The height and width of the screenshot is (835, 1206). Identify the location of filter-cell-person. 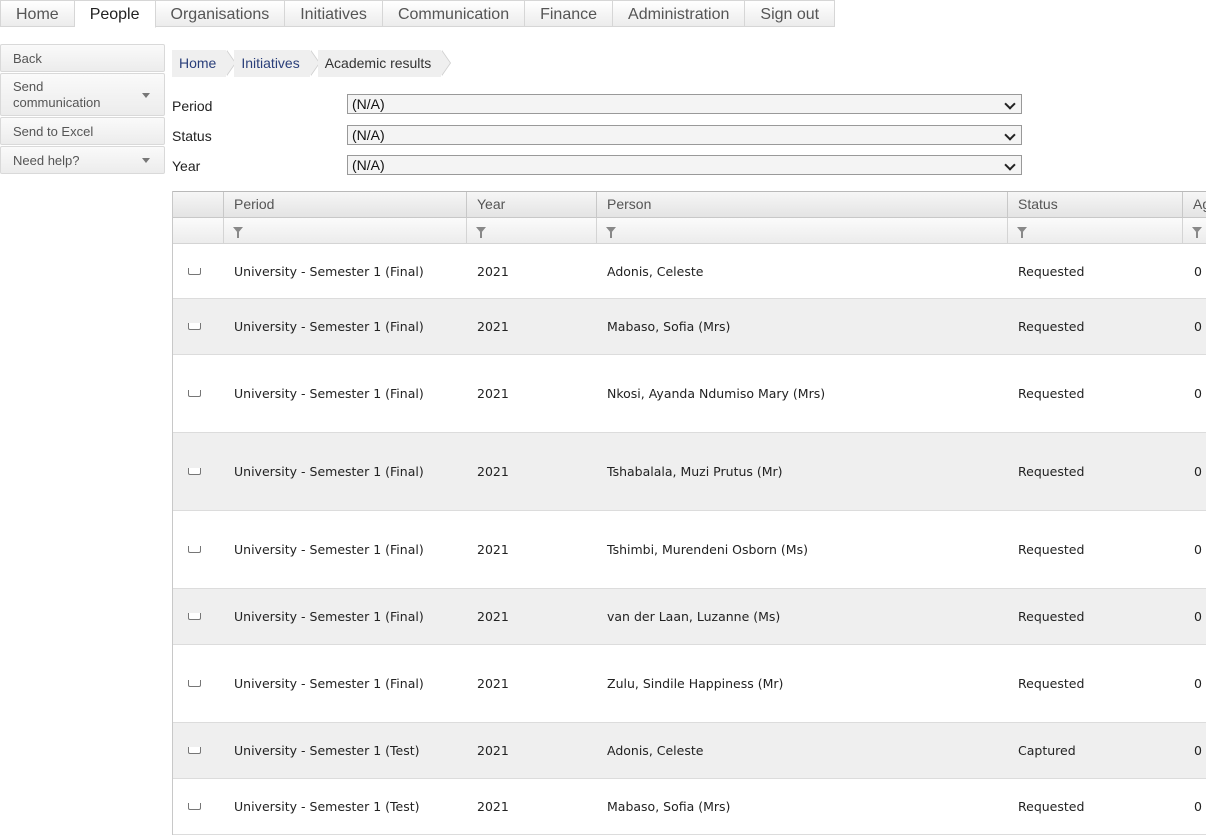
(802, 230).